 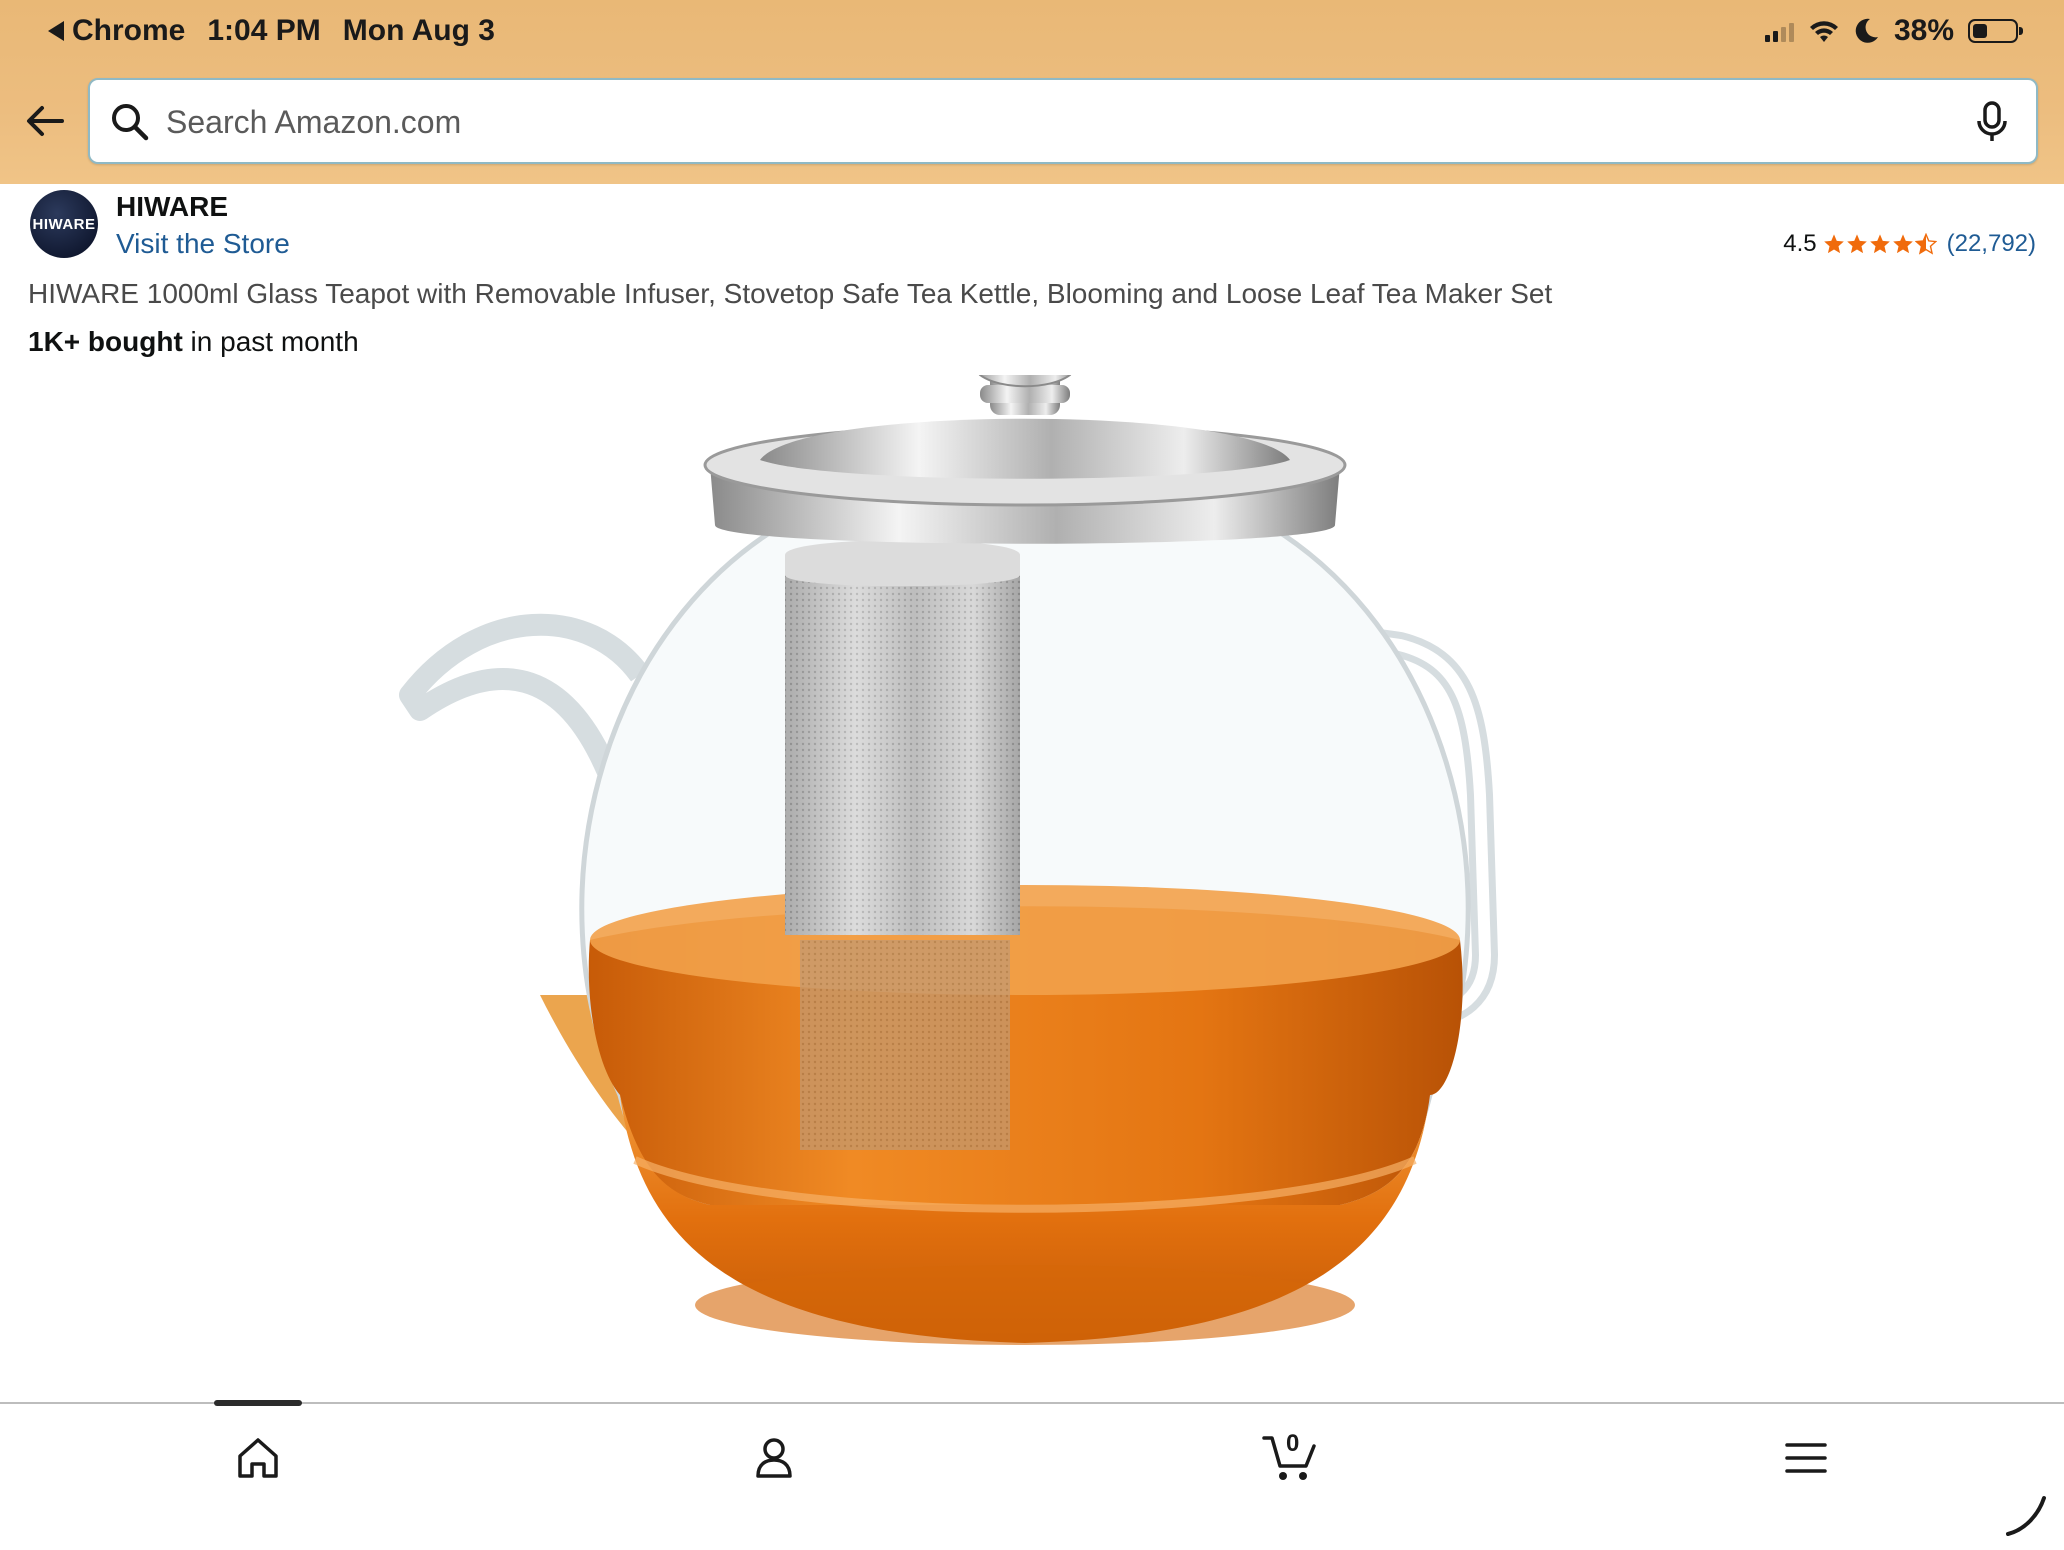 I want to click on moon-icon, so click(x=1866, y=30).